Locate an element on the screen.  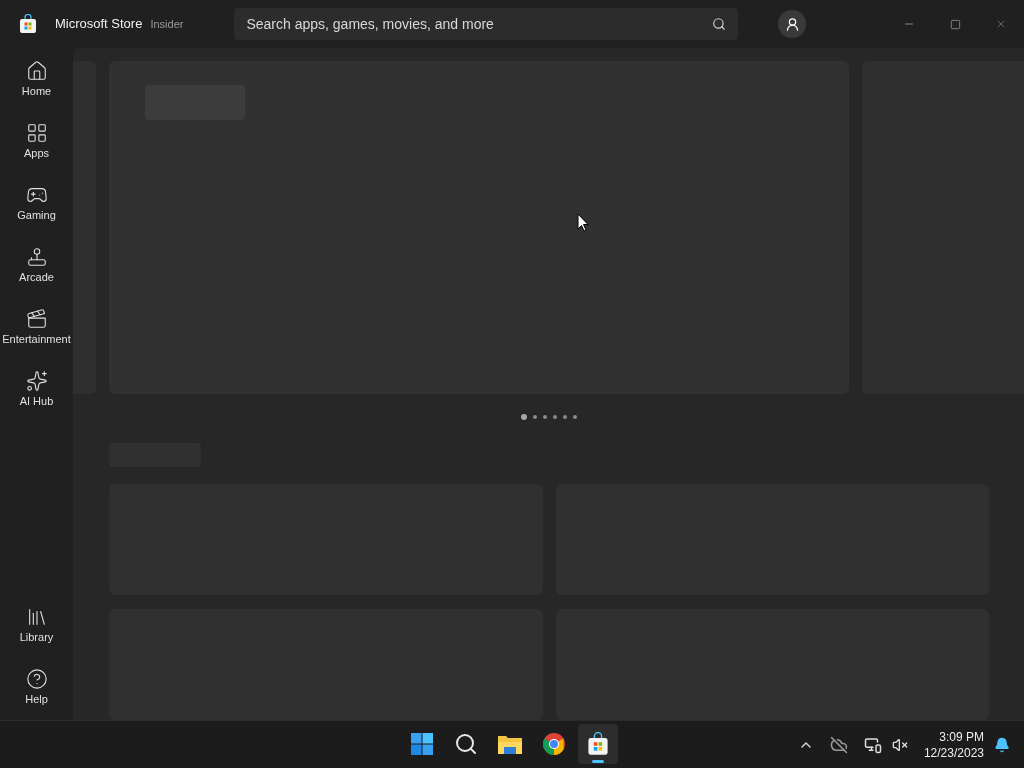
window-title: Microsoft Store is located at coordinates (99, 24).